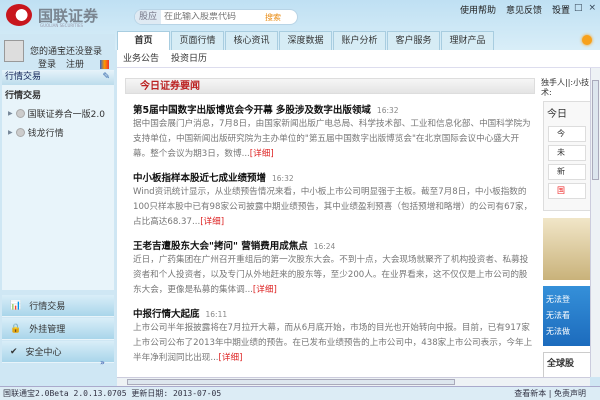  I want to click on update-date: 更新日期: 2013-07-05, so click(176, 393).